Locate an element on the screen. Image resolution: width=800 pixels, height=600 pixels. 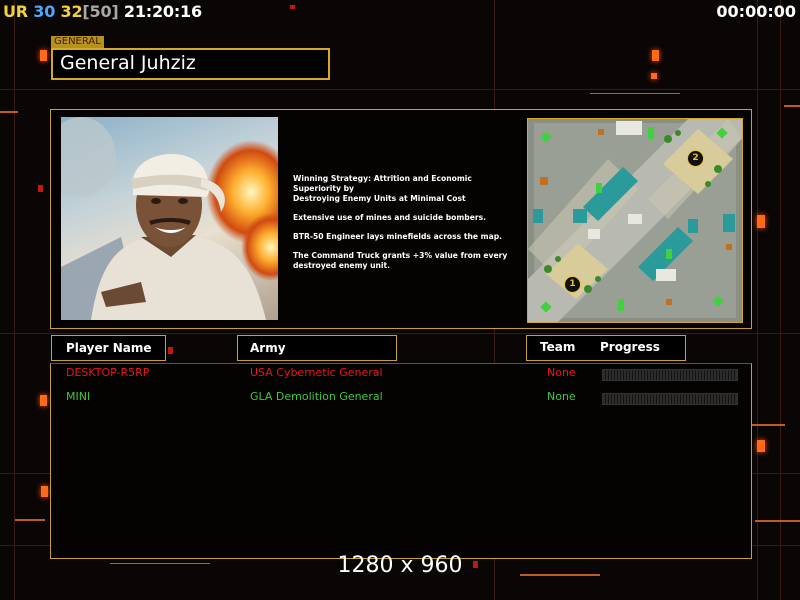
column-header-team-progress: Team Progress is located at coordinates (606, 348).